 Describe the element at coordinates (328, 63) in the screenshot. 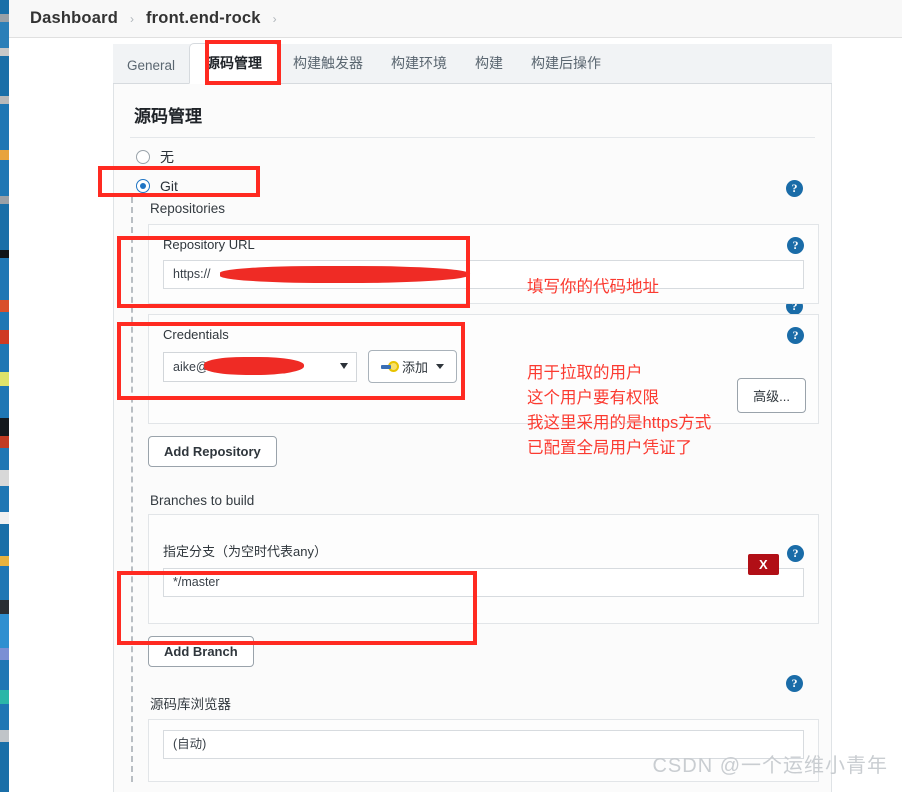

I see `tab-build-triggers: 构建触发器` at that location.